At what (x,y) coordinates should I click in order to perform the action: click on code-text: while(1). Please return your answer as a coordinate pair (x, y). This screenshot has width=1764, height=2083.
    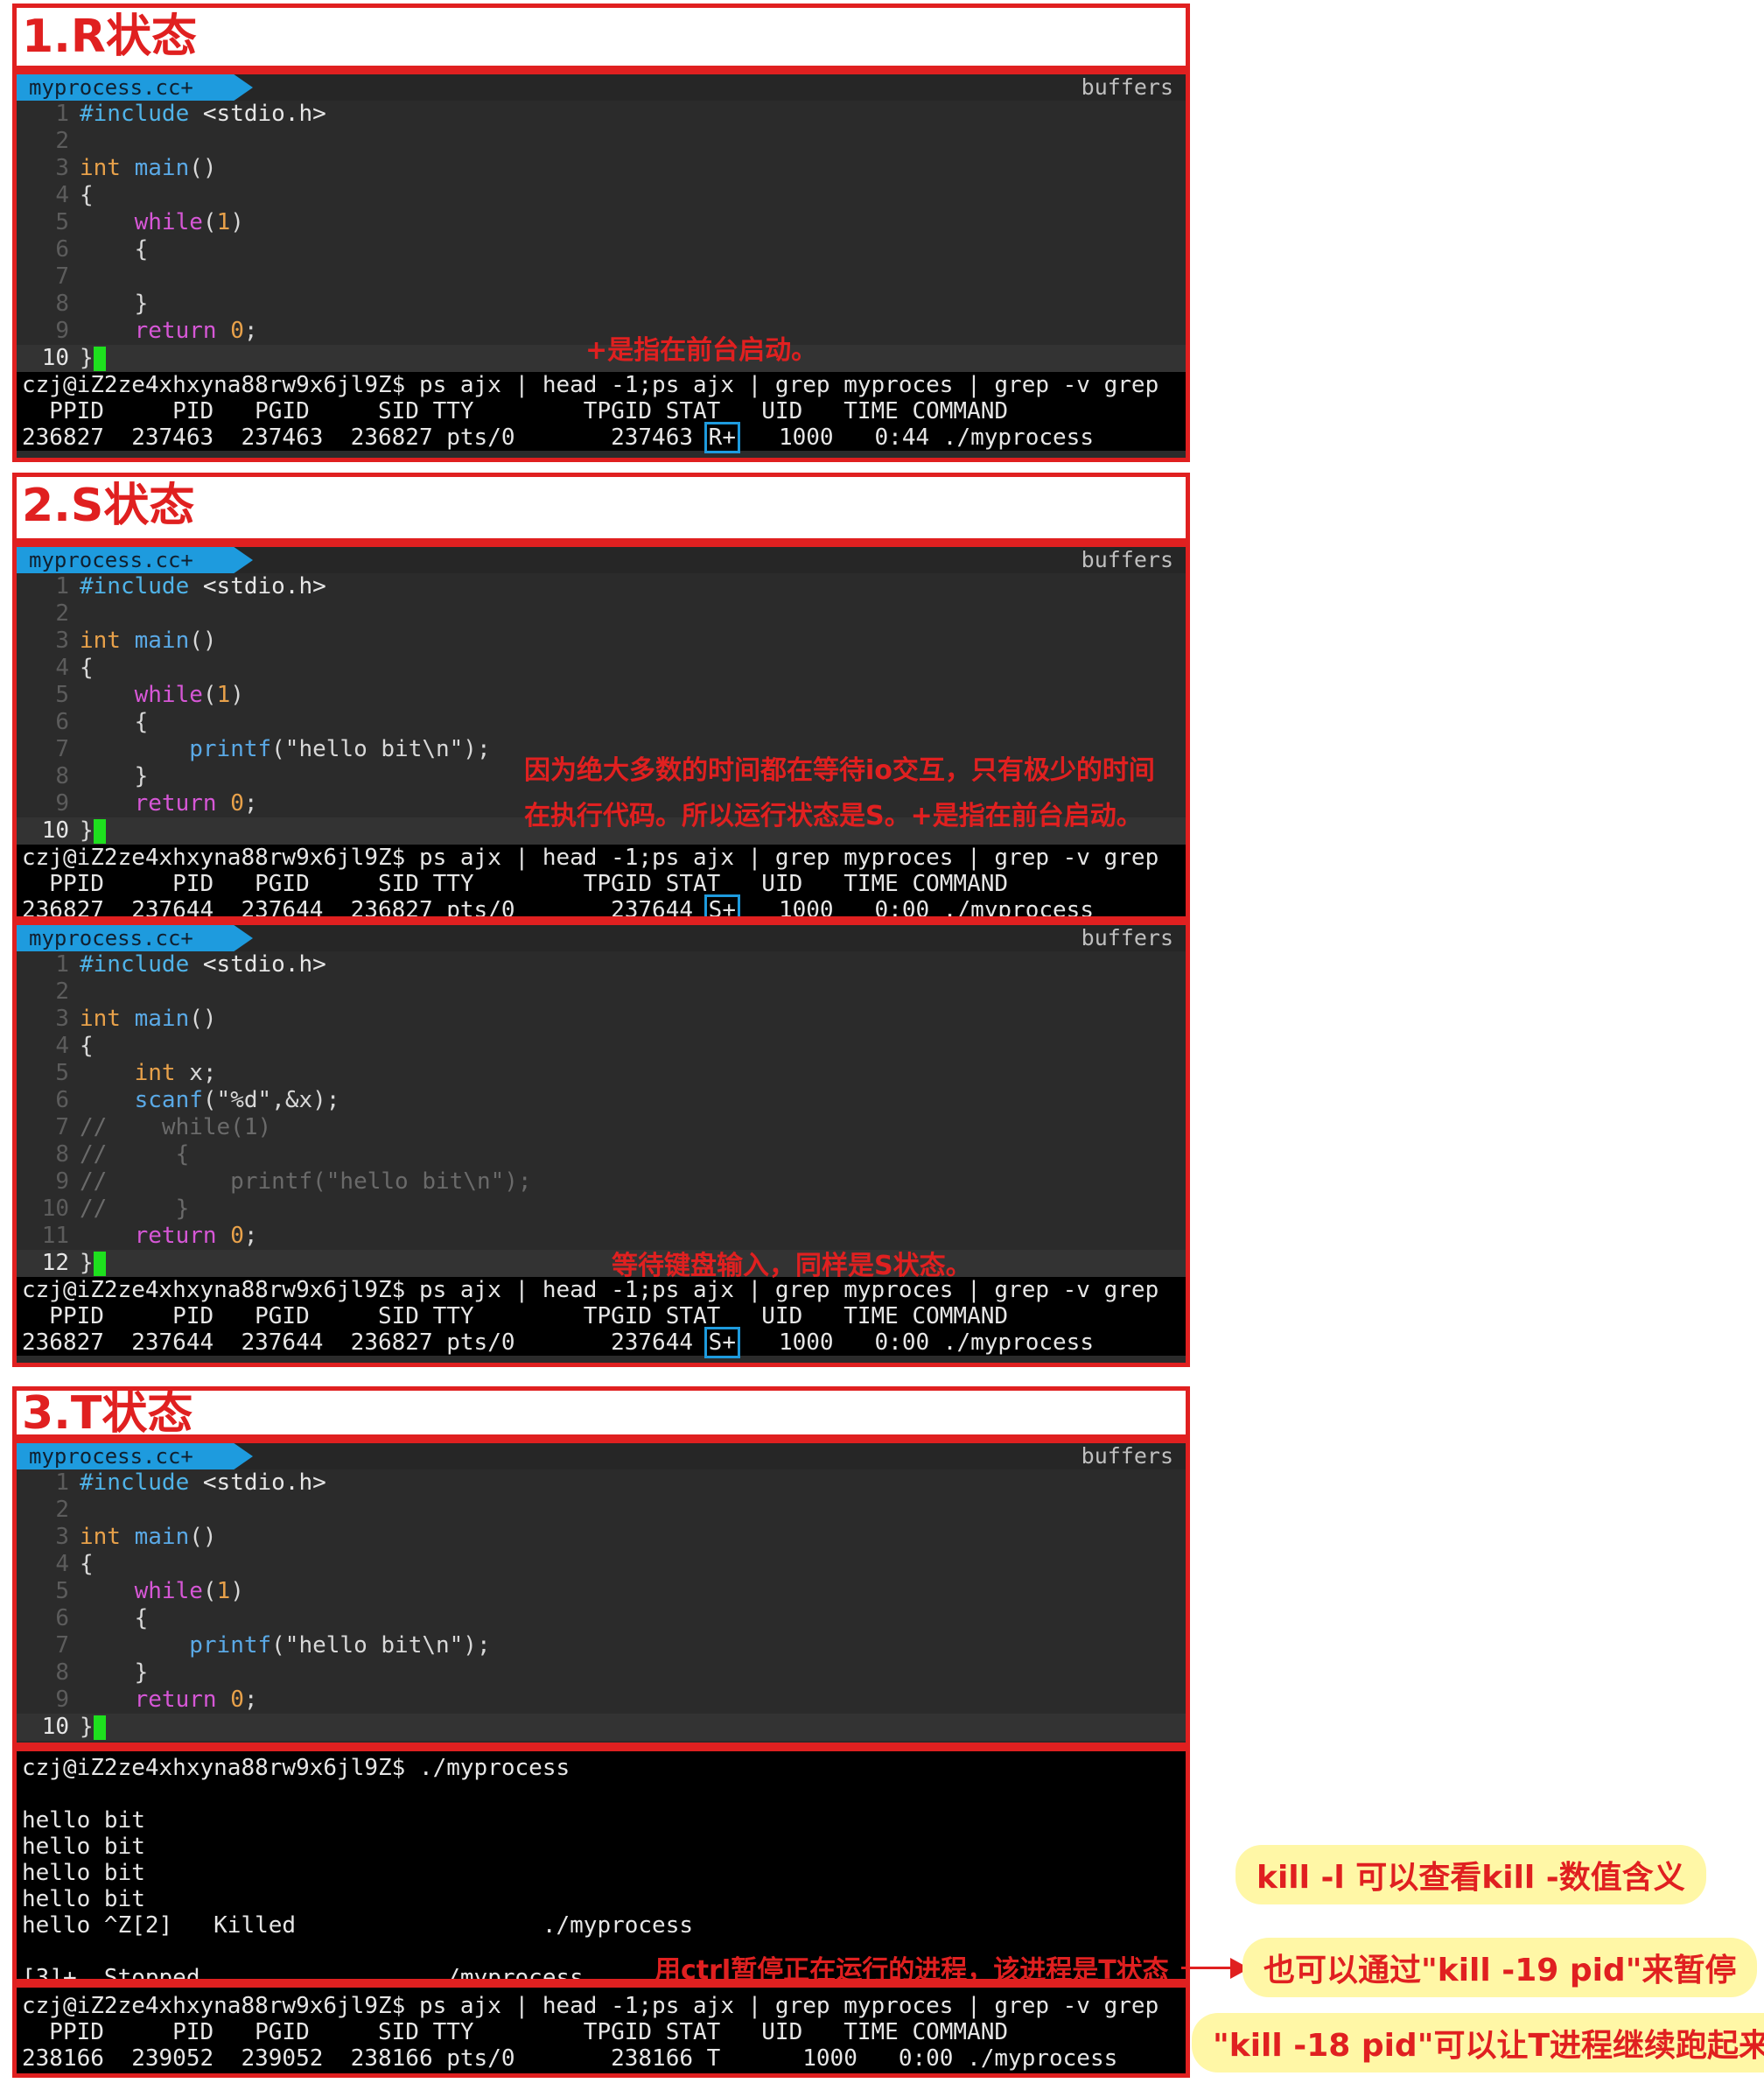
    Looking at the image, I should click on (189, 222).